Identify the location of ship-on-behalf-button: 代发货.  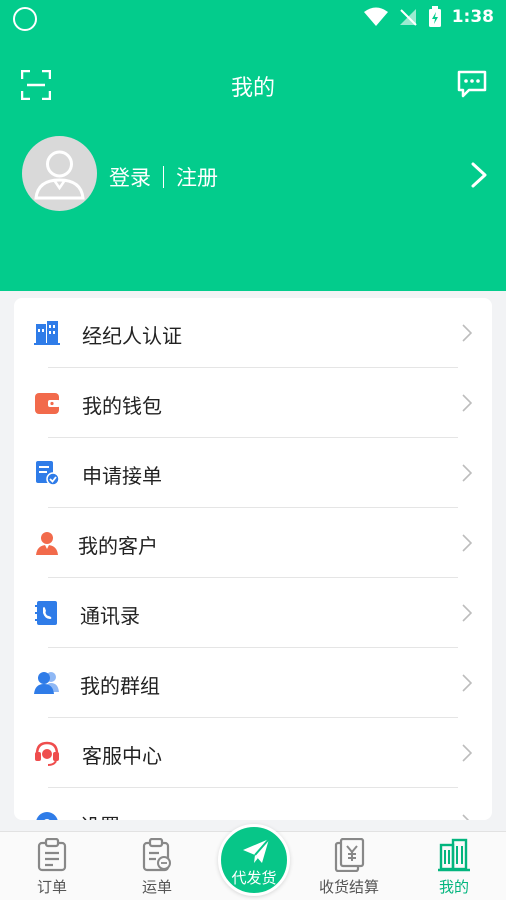
(254, 860).